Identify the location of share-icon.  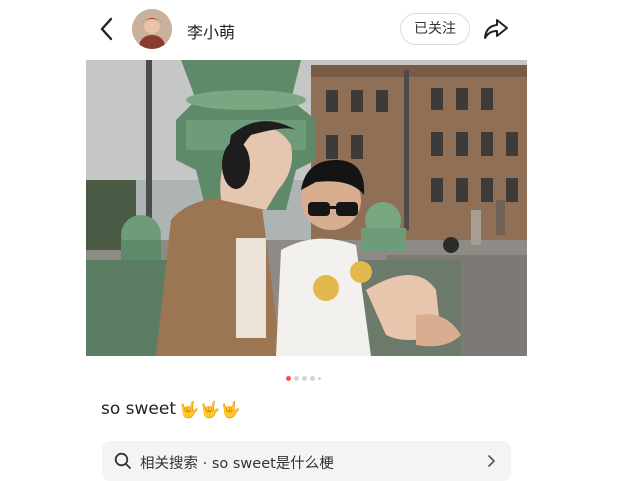
(496, 29).